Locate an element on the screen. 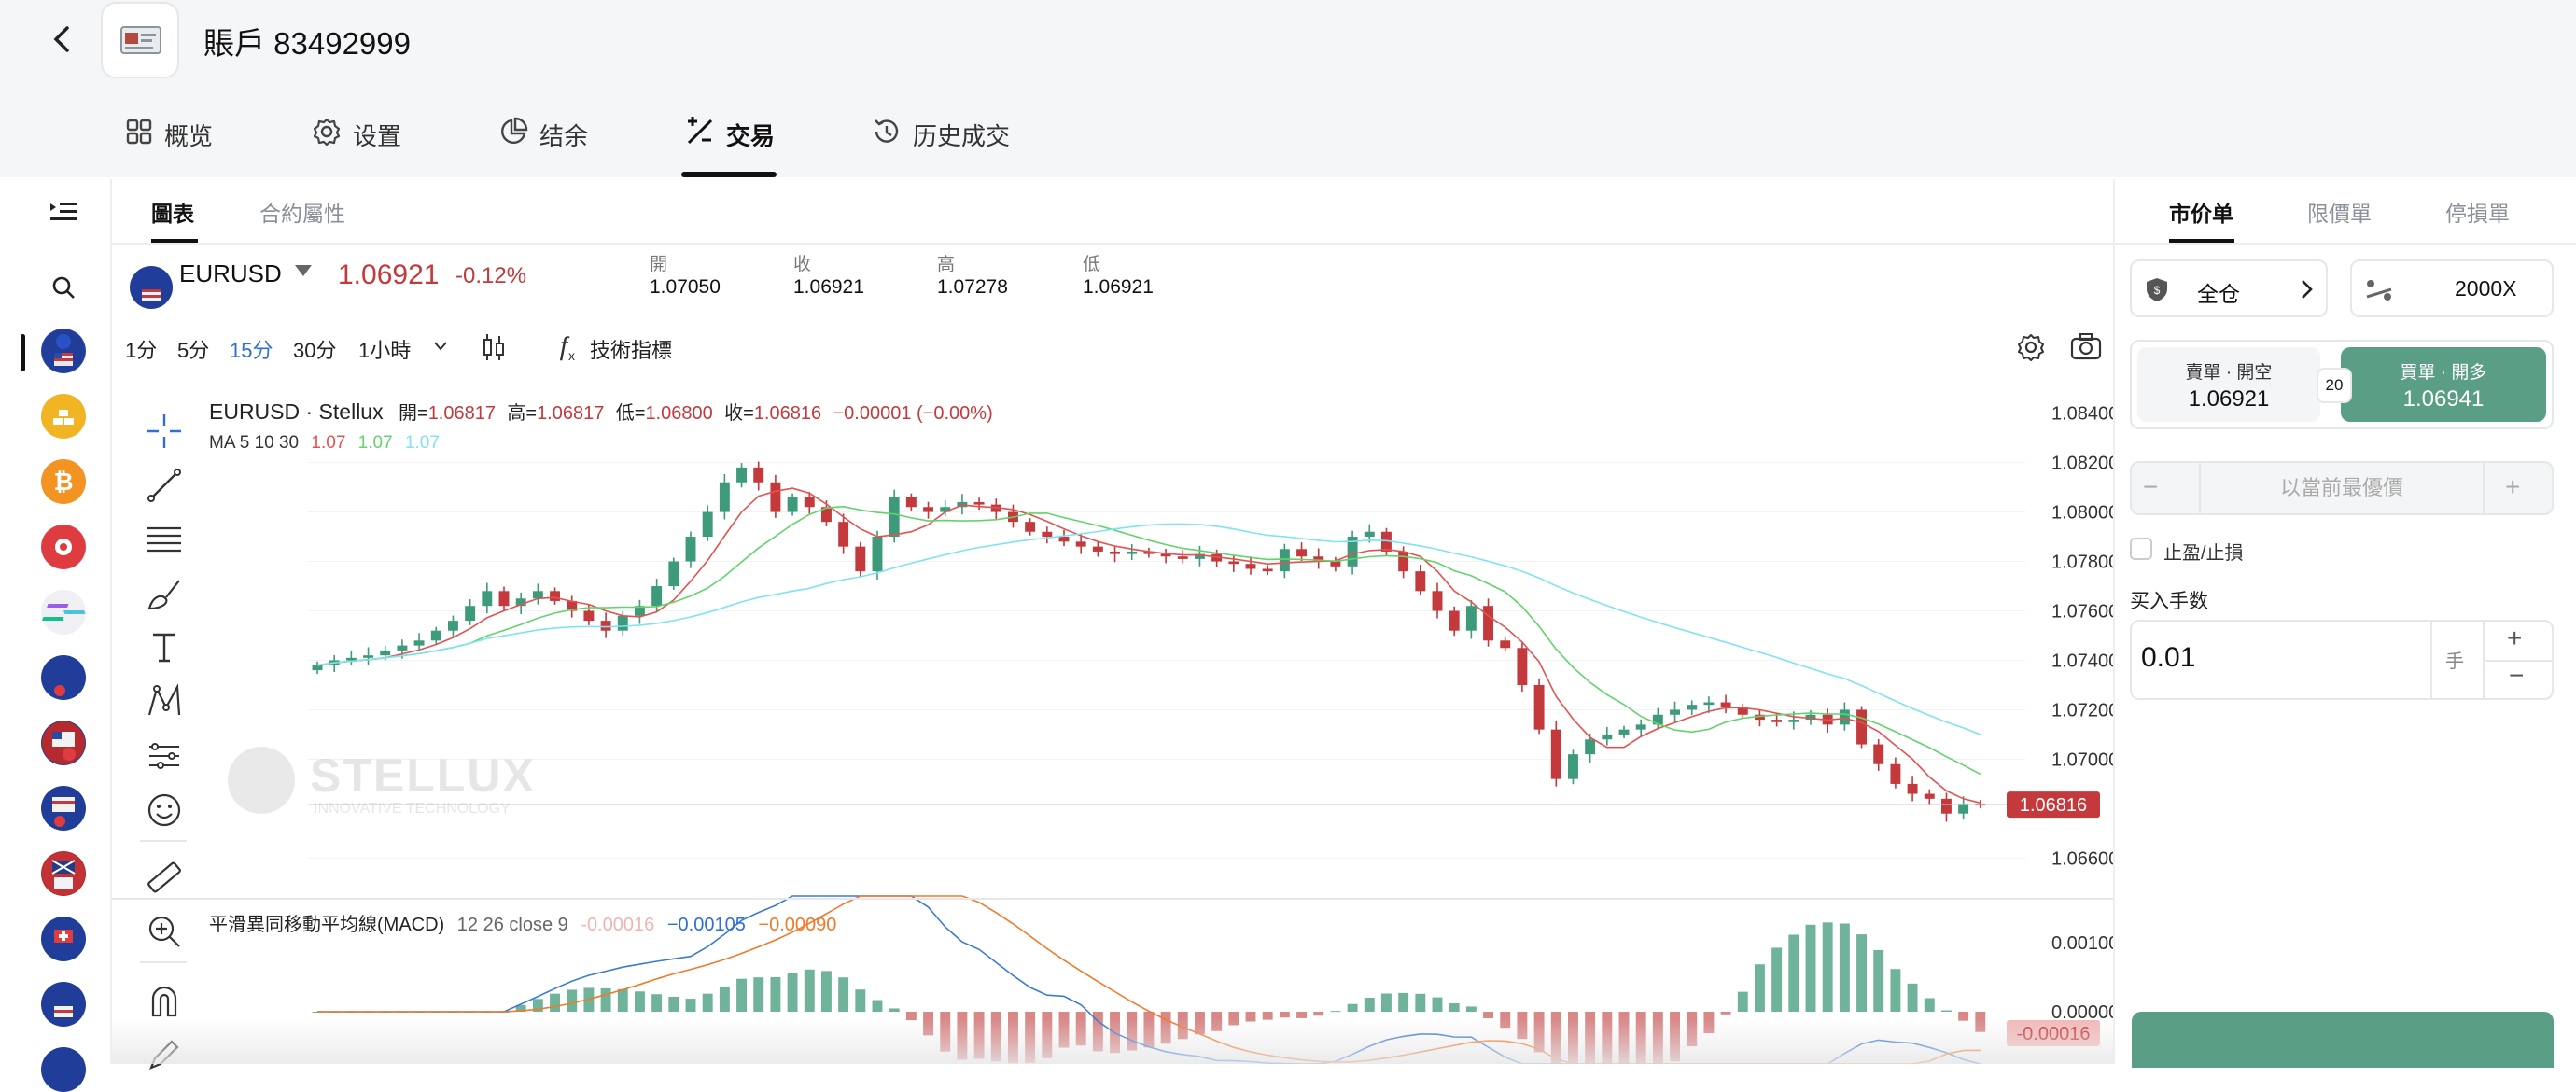  tab-history: 历史成交 is located at coordinates (941, 134).